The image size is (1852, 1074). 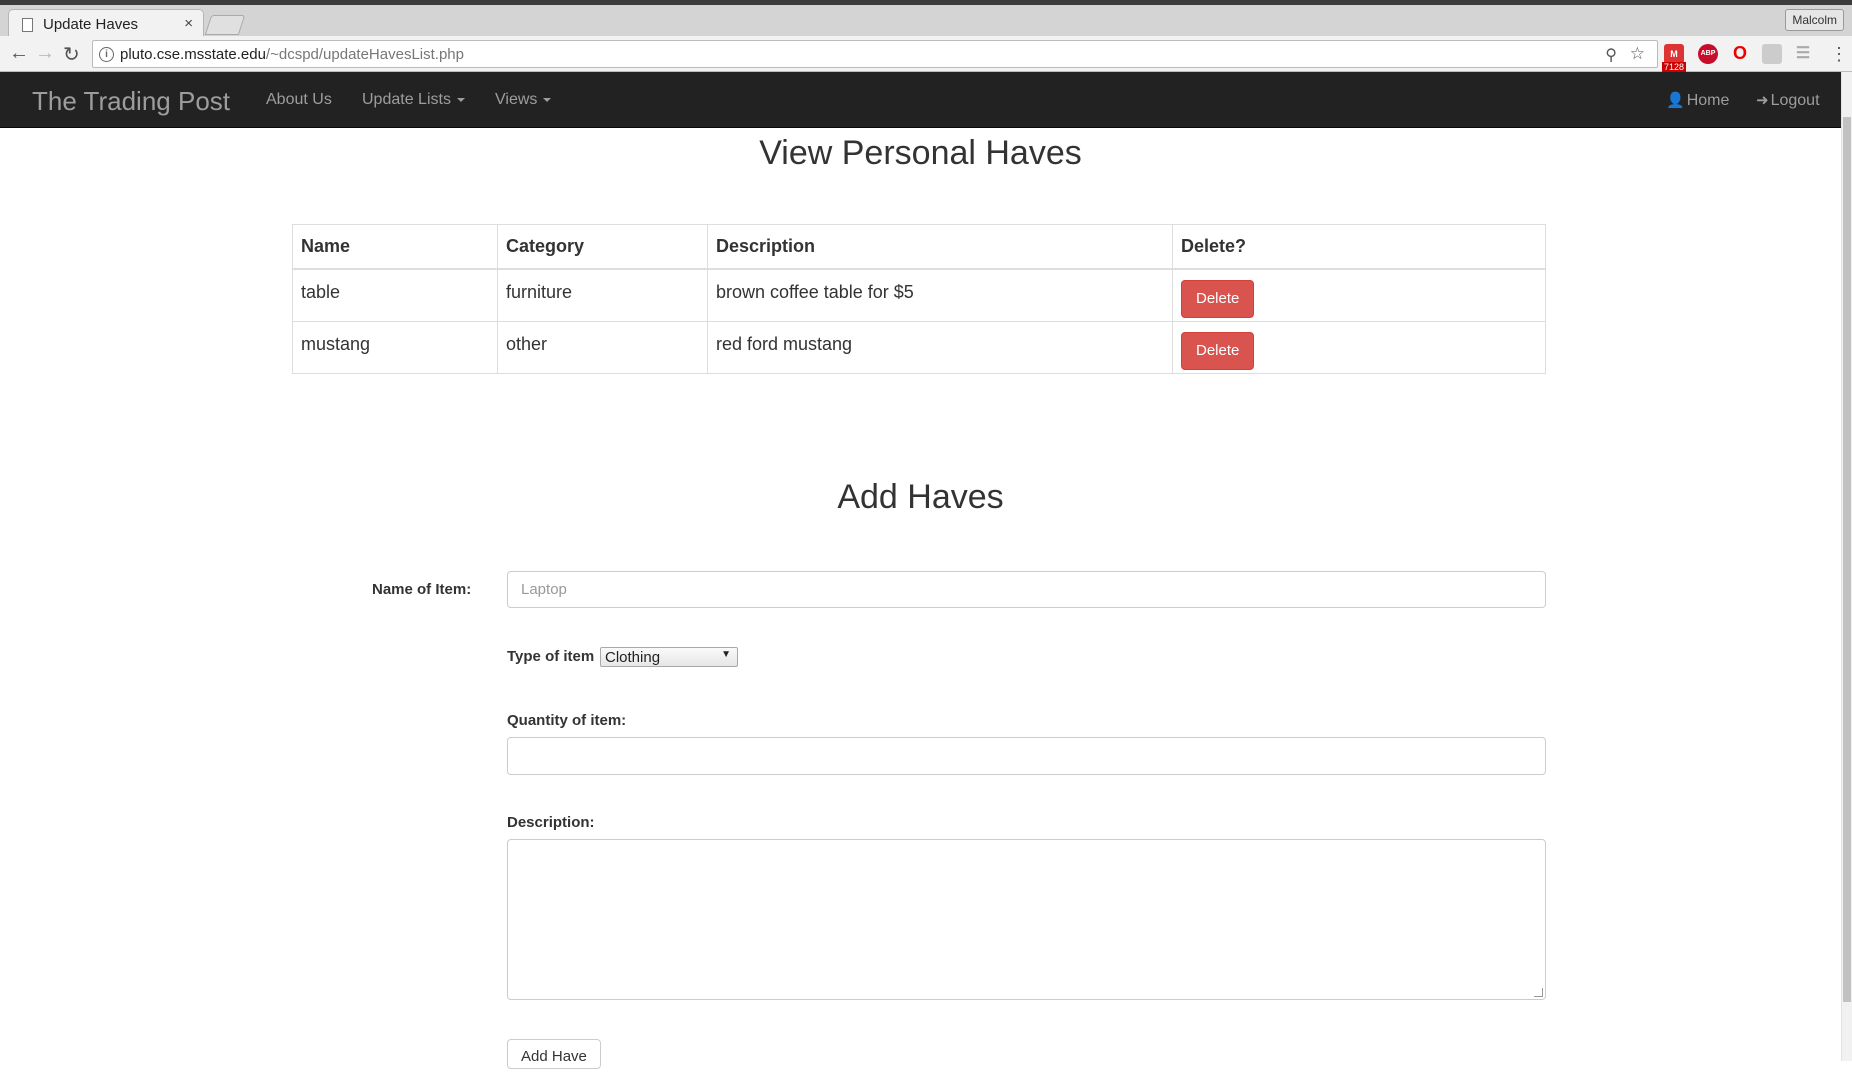 I want to click on nav-home-label: Home, so click(x=1708, y=100).